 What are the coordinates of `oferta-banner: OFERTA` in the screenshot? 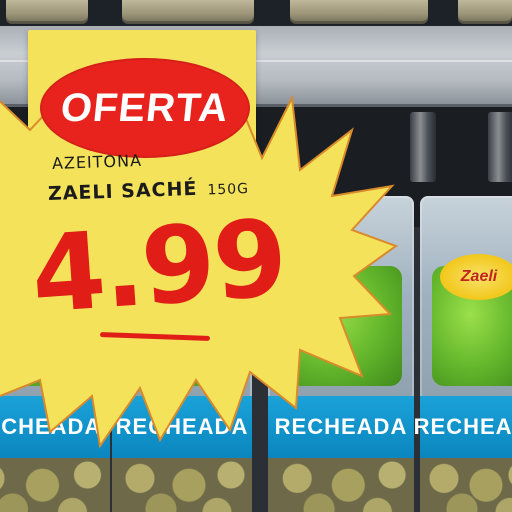 It's located at (145, 108).